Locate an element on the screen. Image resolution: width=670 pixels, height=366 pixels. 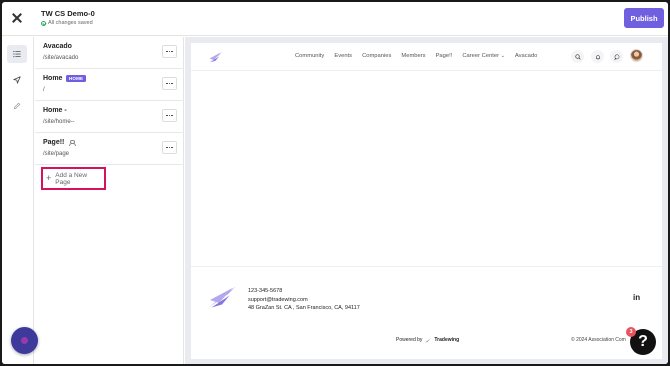
navigation-icon is located at coordinates (17, 80).